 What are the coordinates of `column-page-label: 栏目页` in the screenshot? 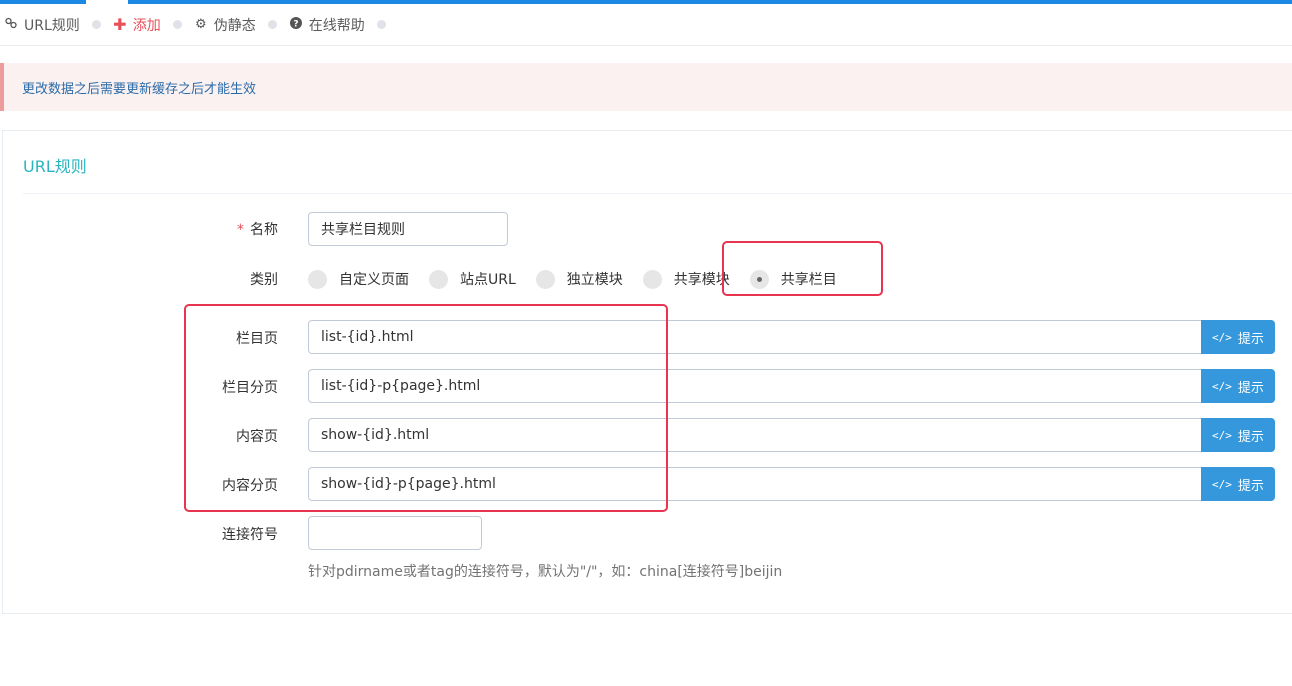 It's located at (257, 339).